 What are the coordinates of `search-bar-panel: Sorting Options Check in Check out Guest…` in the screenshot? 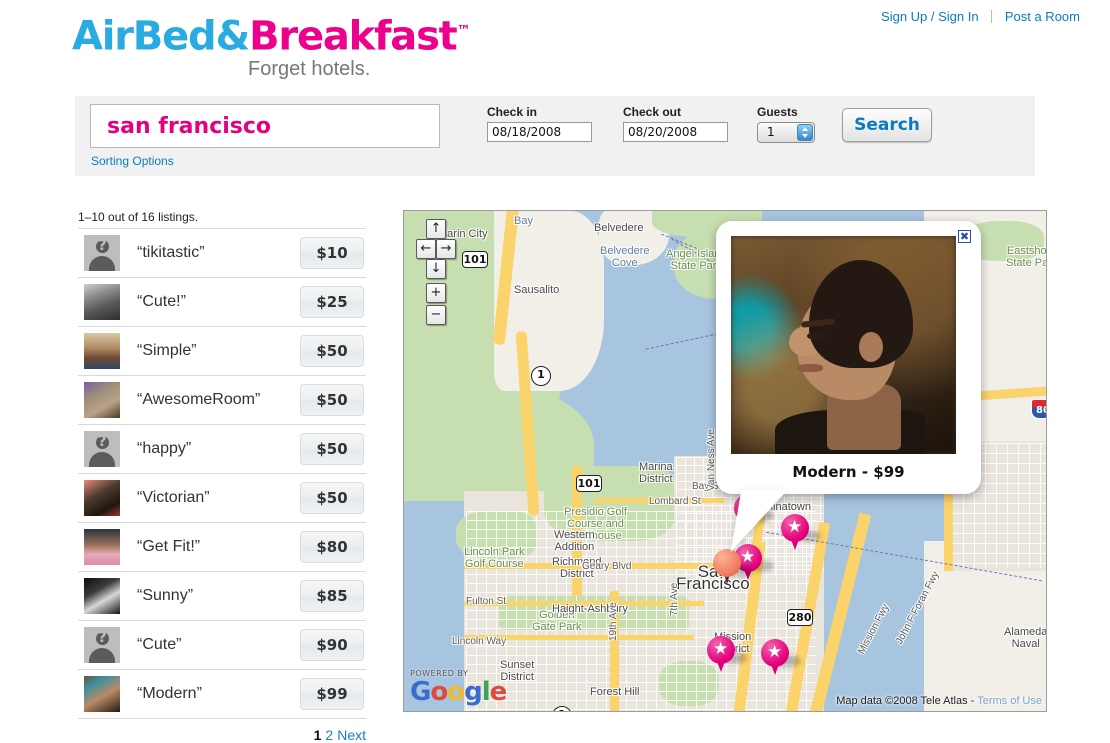 It's located at (555, 136).